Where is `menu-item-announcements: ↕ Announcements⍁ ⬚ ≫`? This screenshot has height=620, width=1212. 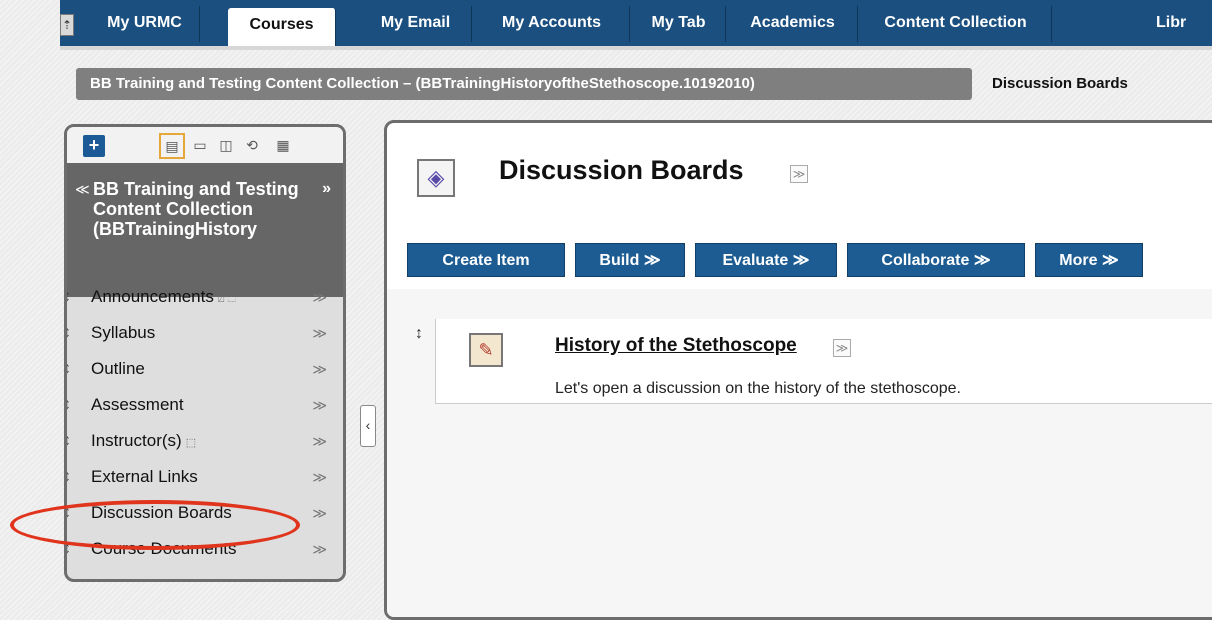
menu-item-announcements: ↕ Announcements⍁ ⬚ ≫ is located at coordinates (205, 297).